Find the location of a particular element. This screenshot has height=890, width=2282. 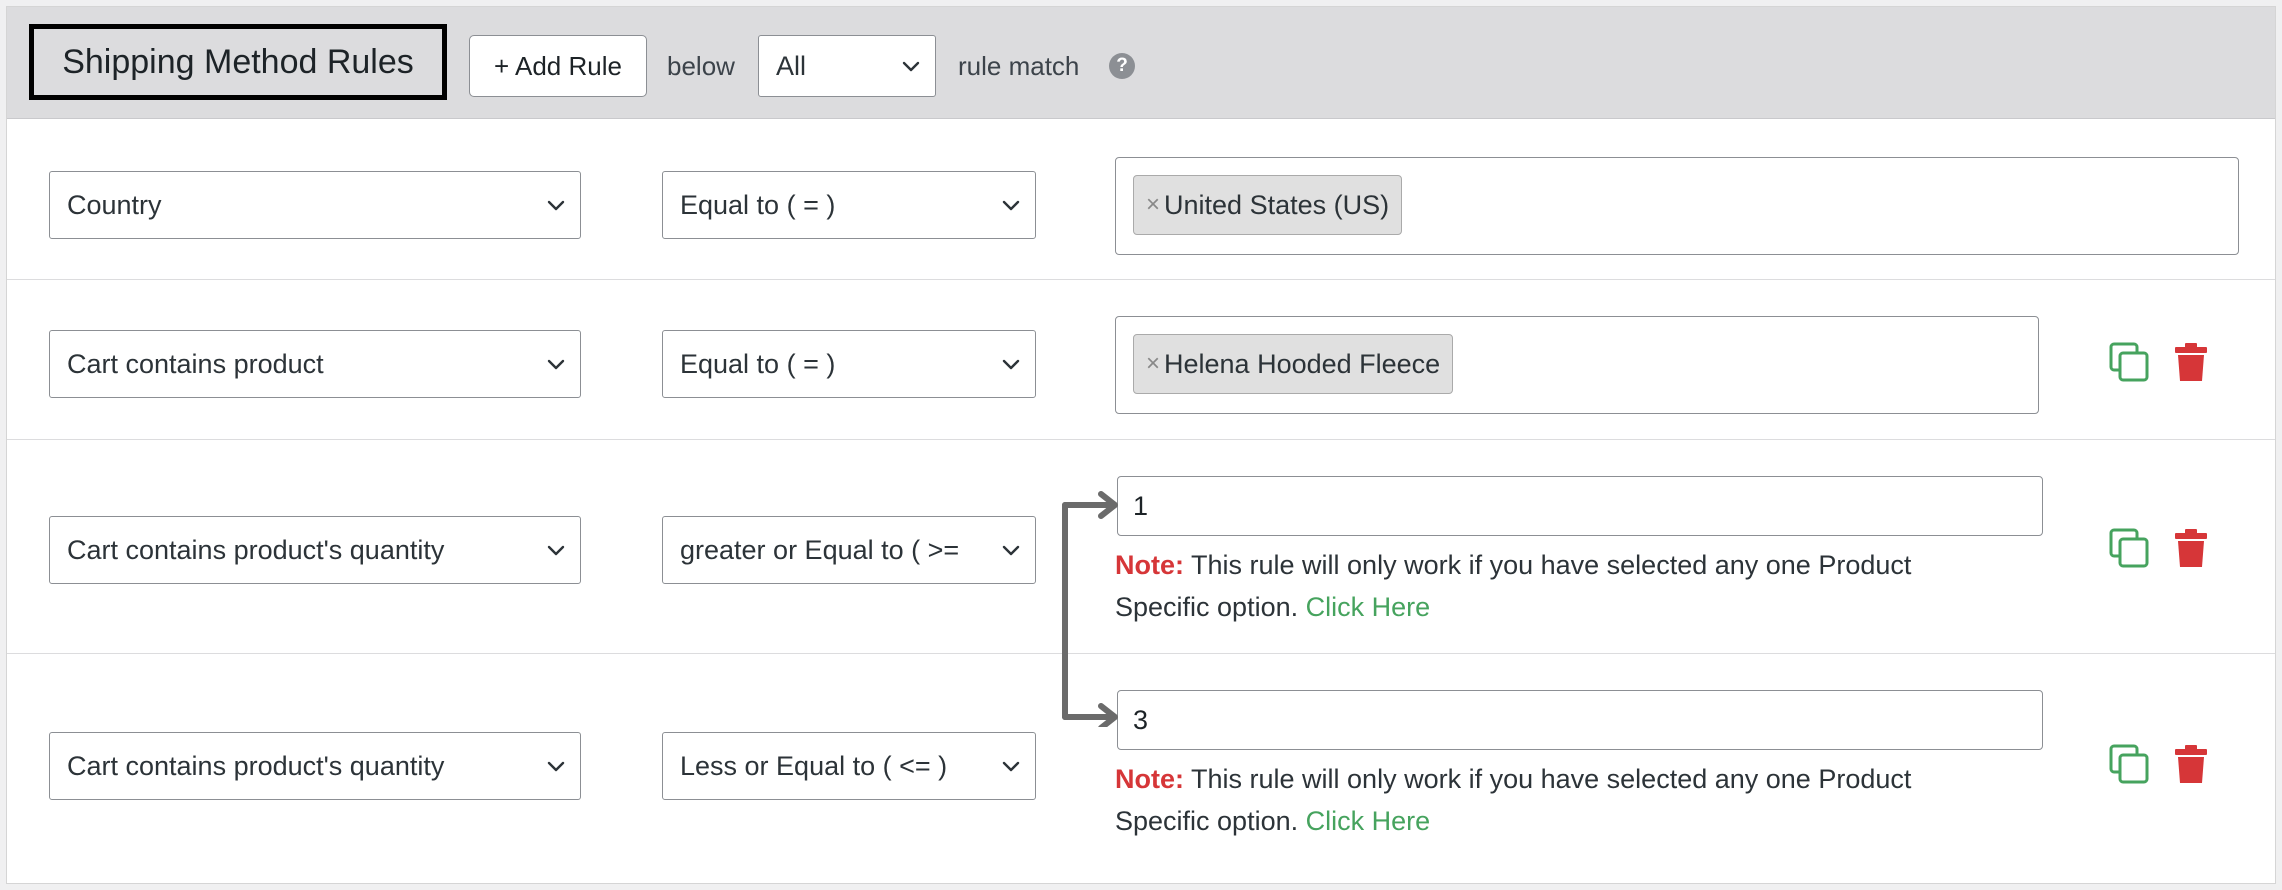

condition-select: Cart contains product is located at coordinates (315, 364).